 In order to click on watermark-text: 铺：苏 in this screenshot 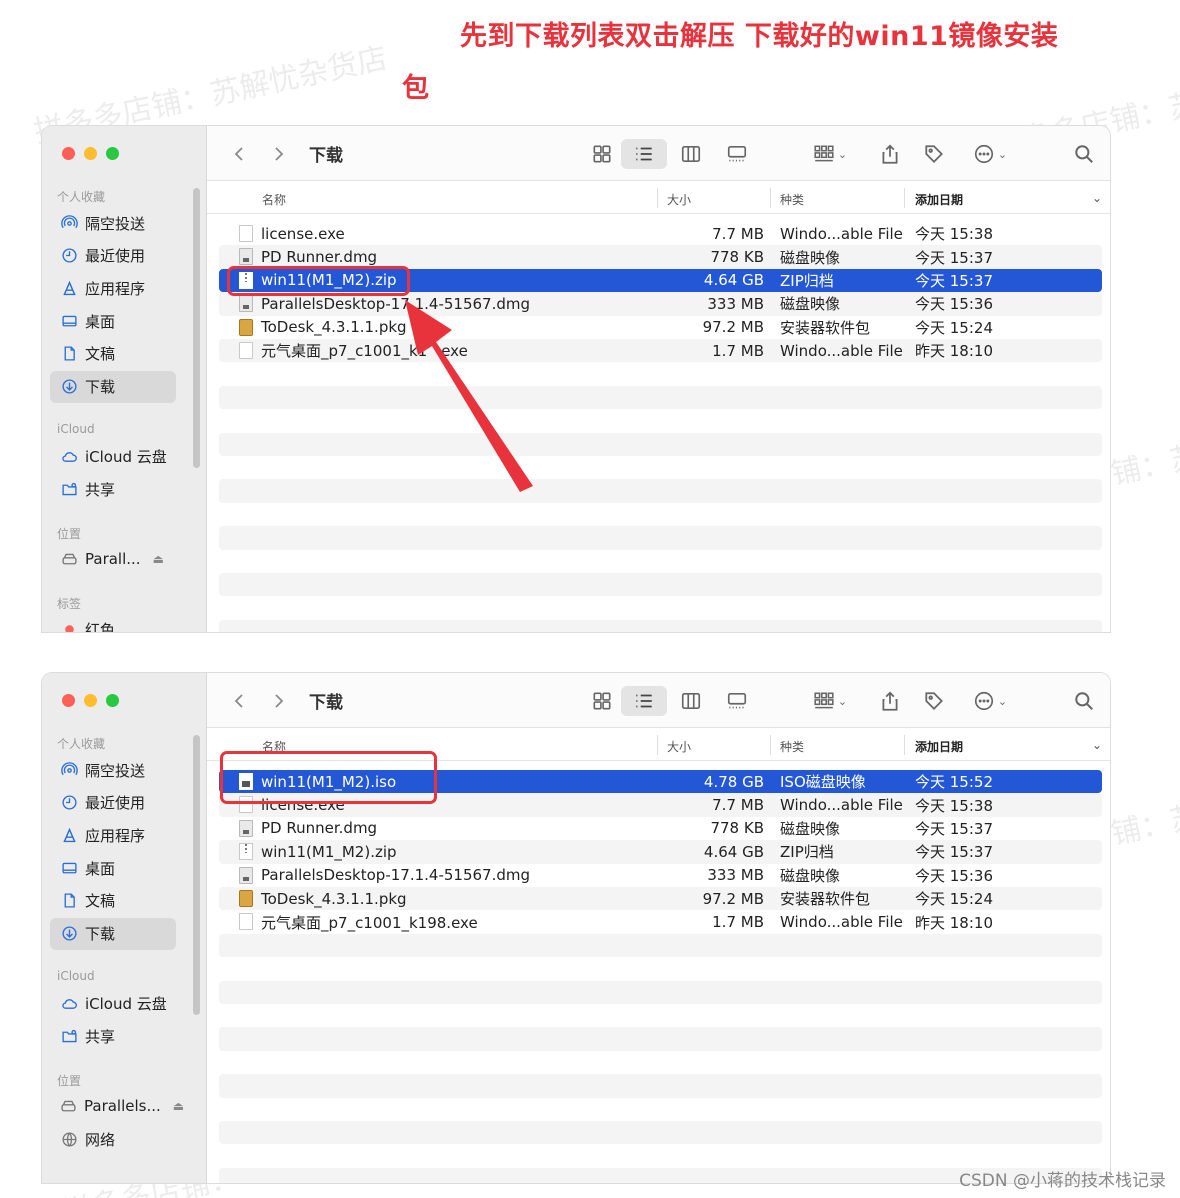, I will do `click(1144, 825)`.